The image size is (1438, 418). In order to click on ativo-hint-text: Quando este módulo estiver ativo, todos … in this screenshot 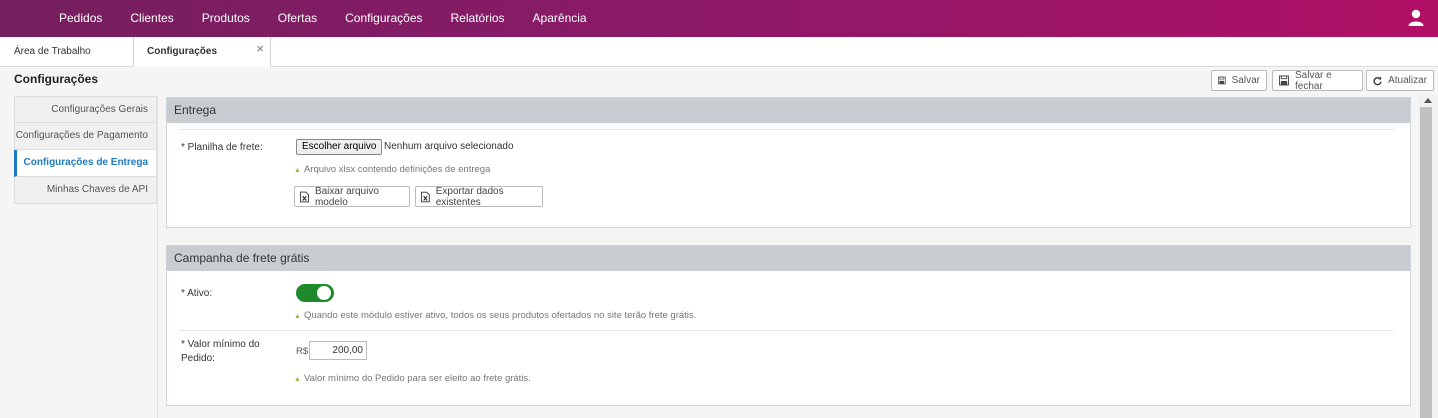, I will do `click(500, 315)`.